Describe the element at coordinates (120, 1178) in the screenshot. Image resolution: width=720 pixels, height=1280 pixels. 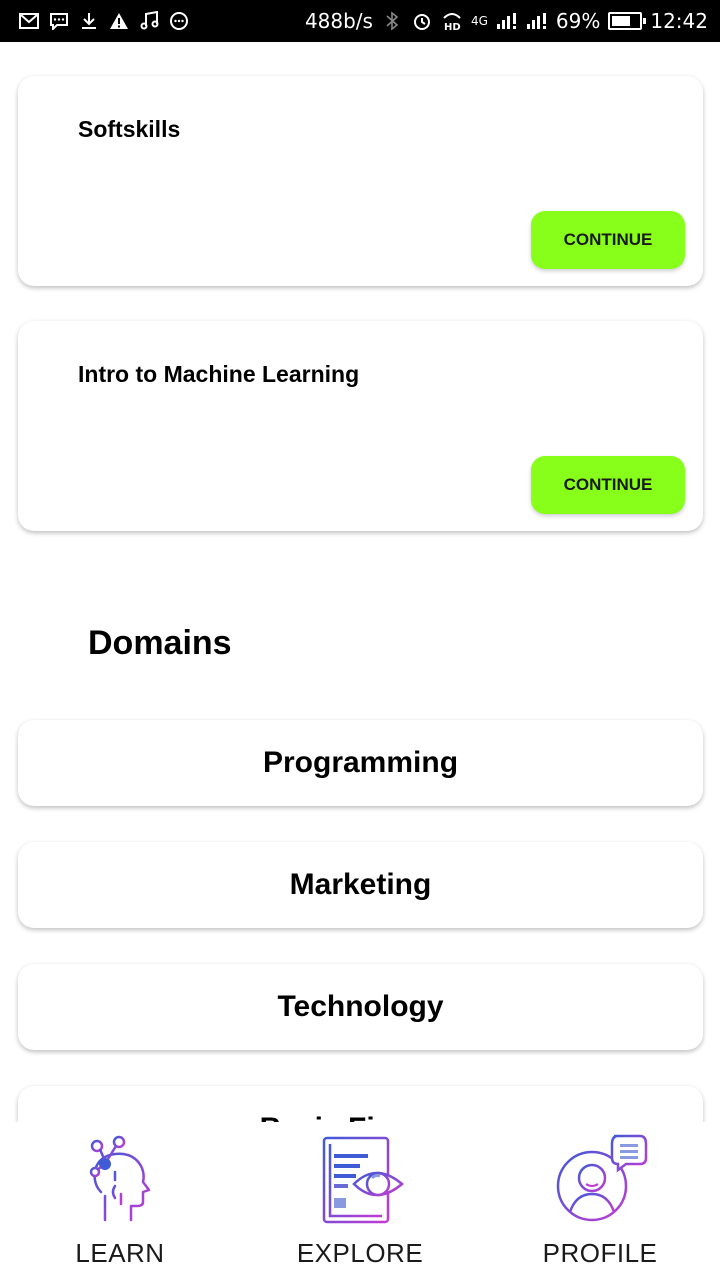
I see `learn-head-icon` at that location.